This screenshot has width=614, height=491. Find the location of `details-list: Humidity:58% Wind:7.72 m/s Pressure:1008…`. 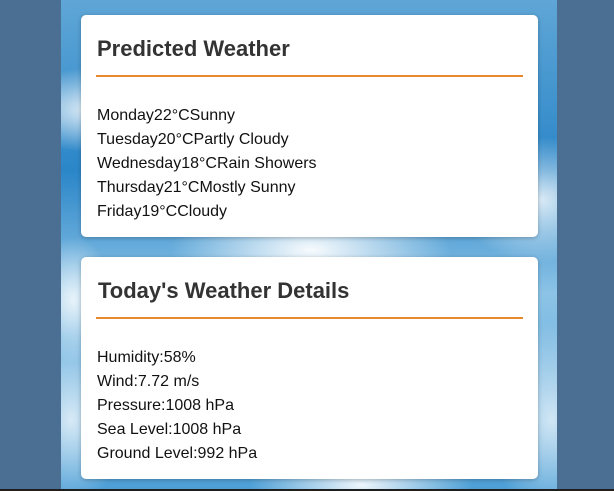

details-list: Humidity:58% Wind:7.72 m/s Pressure:1008… is located at coordinates (177, 406).